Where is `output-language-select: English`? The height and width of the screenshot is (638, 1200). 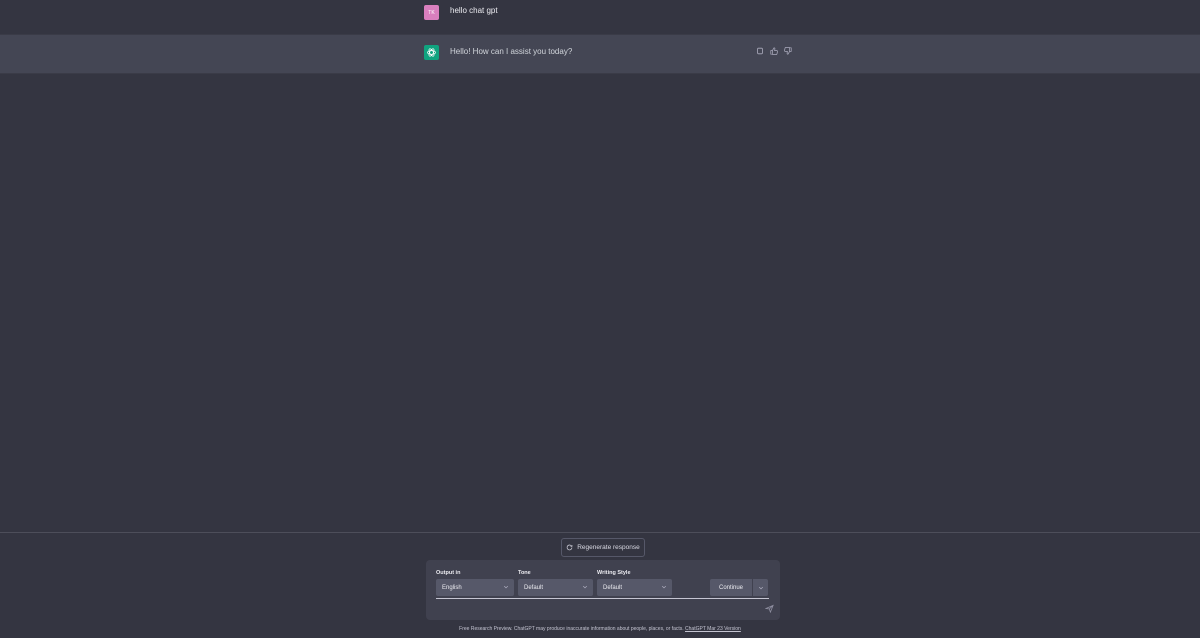
output-language-select: English is located at coordinates (475, 587).